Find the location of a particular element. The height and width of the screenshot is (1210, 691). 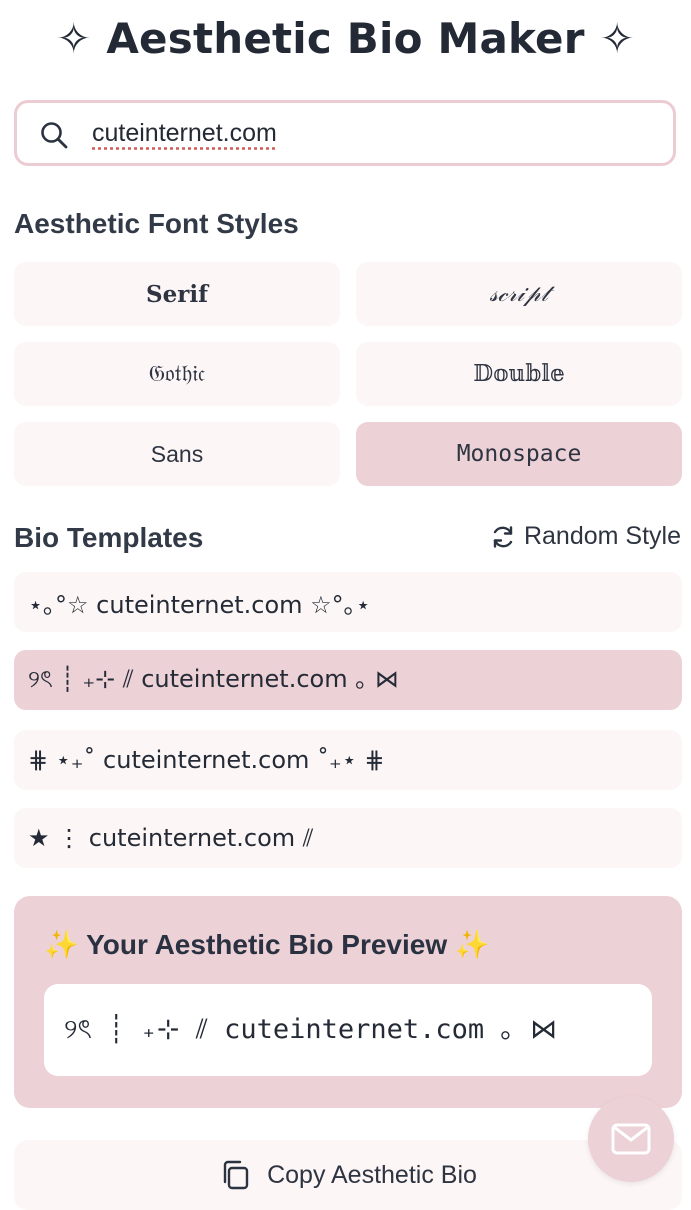

copy-icon is located at coordinates (236, 1175).